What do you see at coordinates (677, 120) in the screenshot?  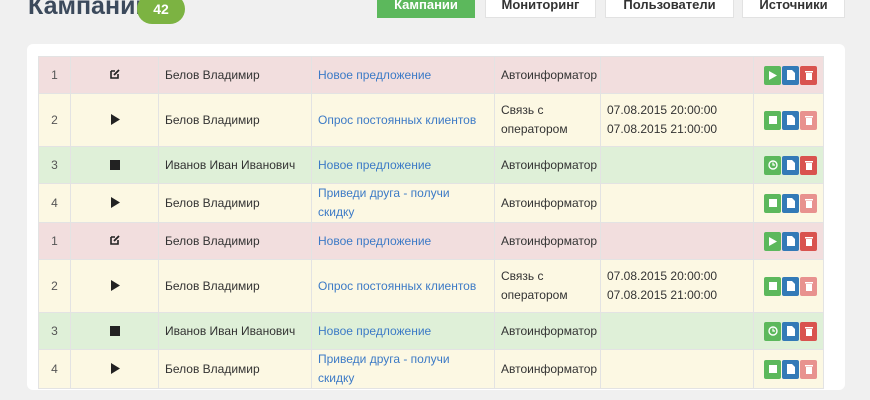 I see `schedule-cell: 07.08.2015 20:00:00 07.08.2015 21:00:00` at bounding box center [677, 120].